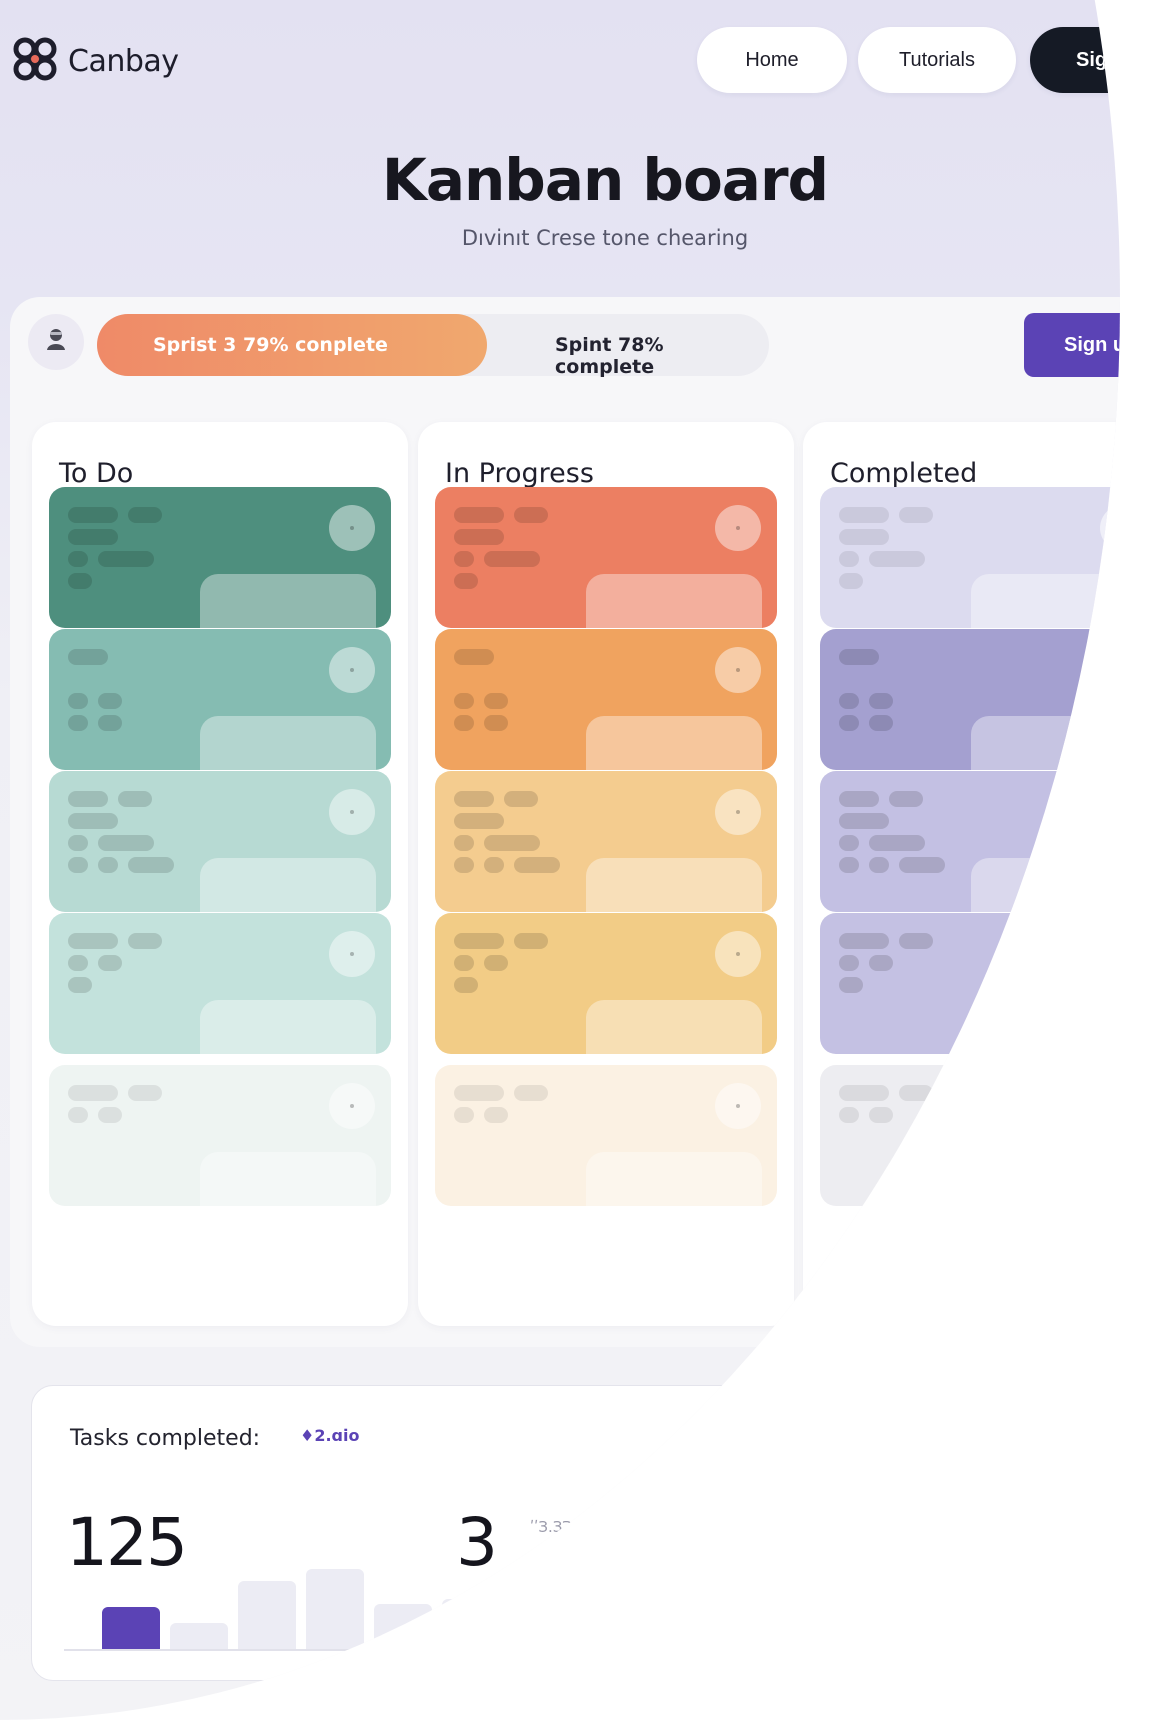  What do you see at coordinates (609, 356) in the screenshot?
I see `sprint-status-label: Spint 78% complete` at bounding box center [609, 356].